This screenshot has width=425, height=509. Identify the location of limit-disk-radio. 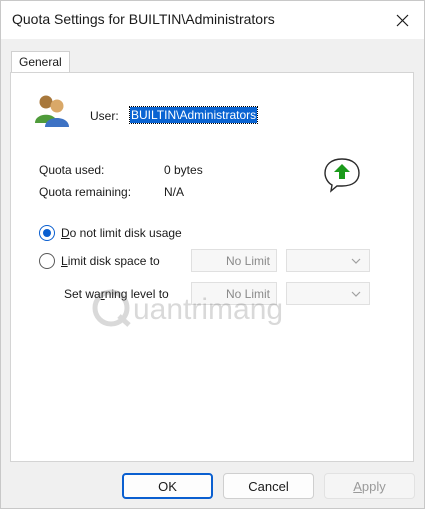
(47, 261).